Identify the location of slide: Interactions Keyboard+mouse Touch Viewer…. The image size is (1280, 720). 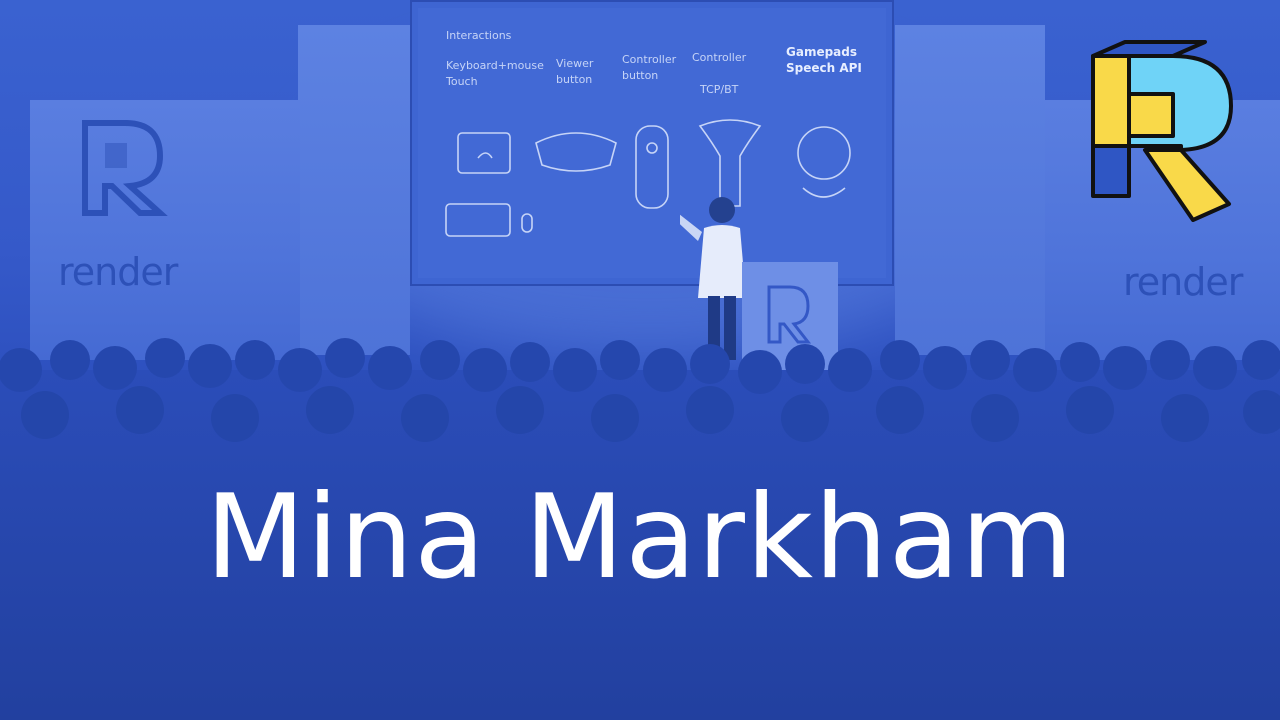
(652, 143).